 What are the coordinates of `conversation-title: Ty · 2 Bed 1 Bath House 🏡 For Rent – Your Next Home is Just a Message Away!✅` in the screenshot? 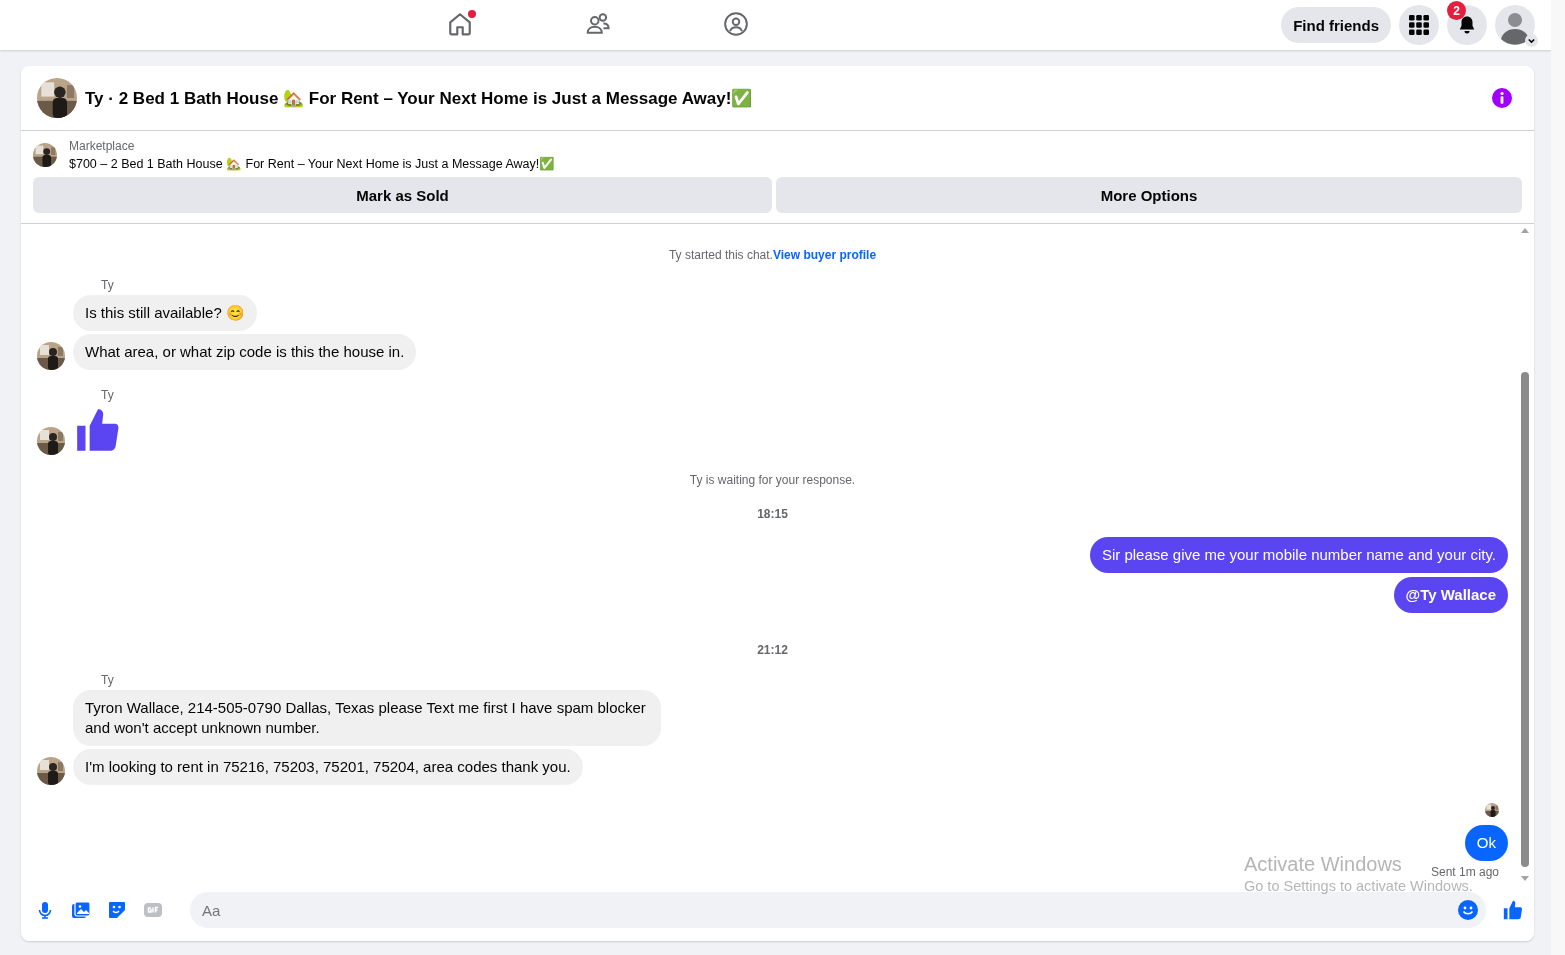 It's located at (419, 98).